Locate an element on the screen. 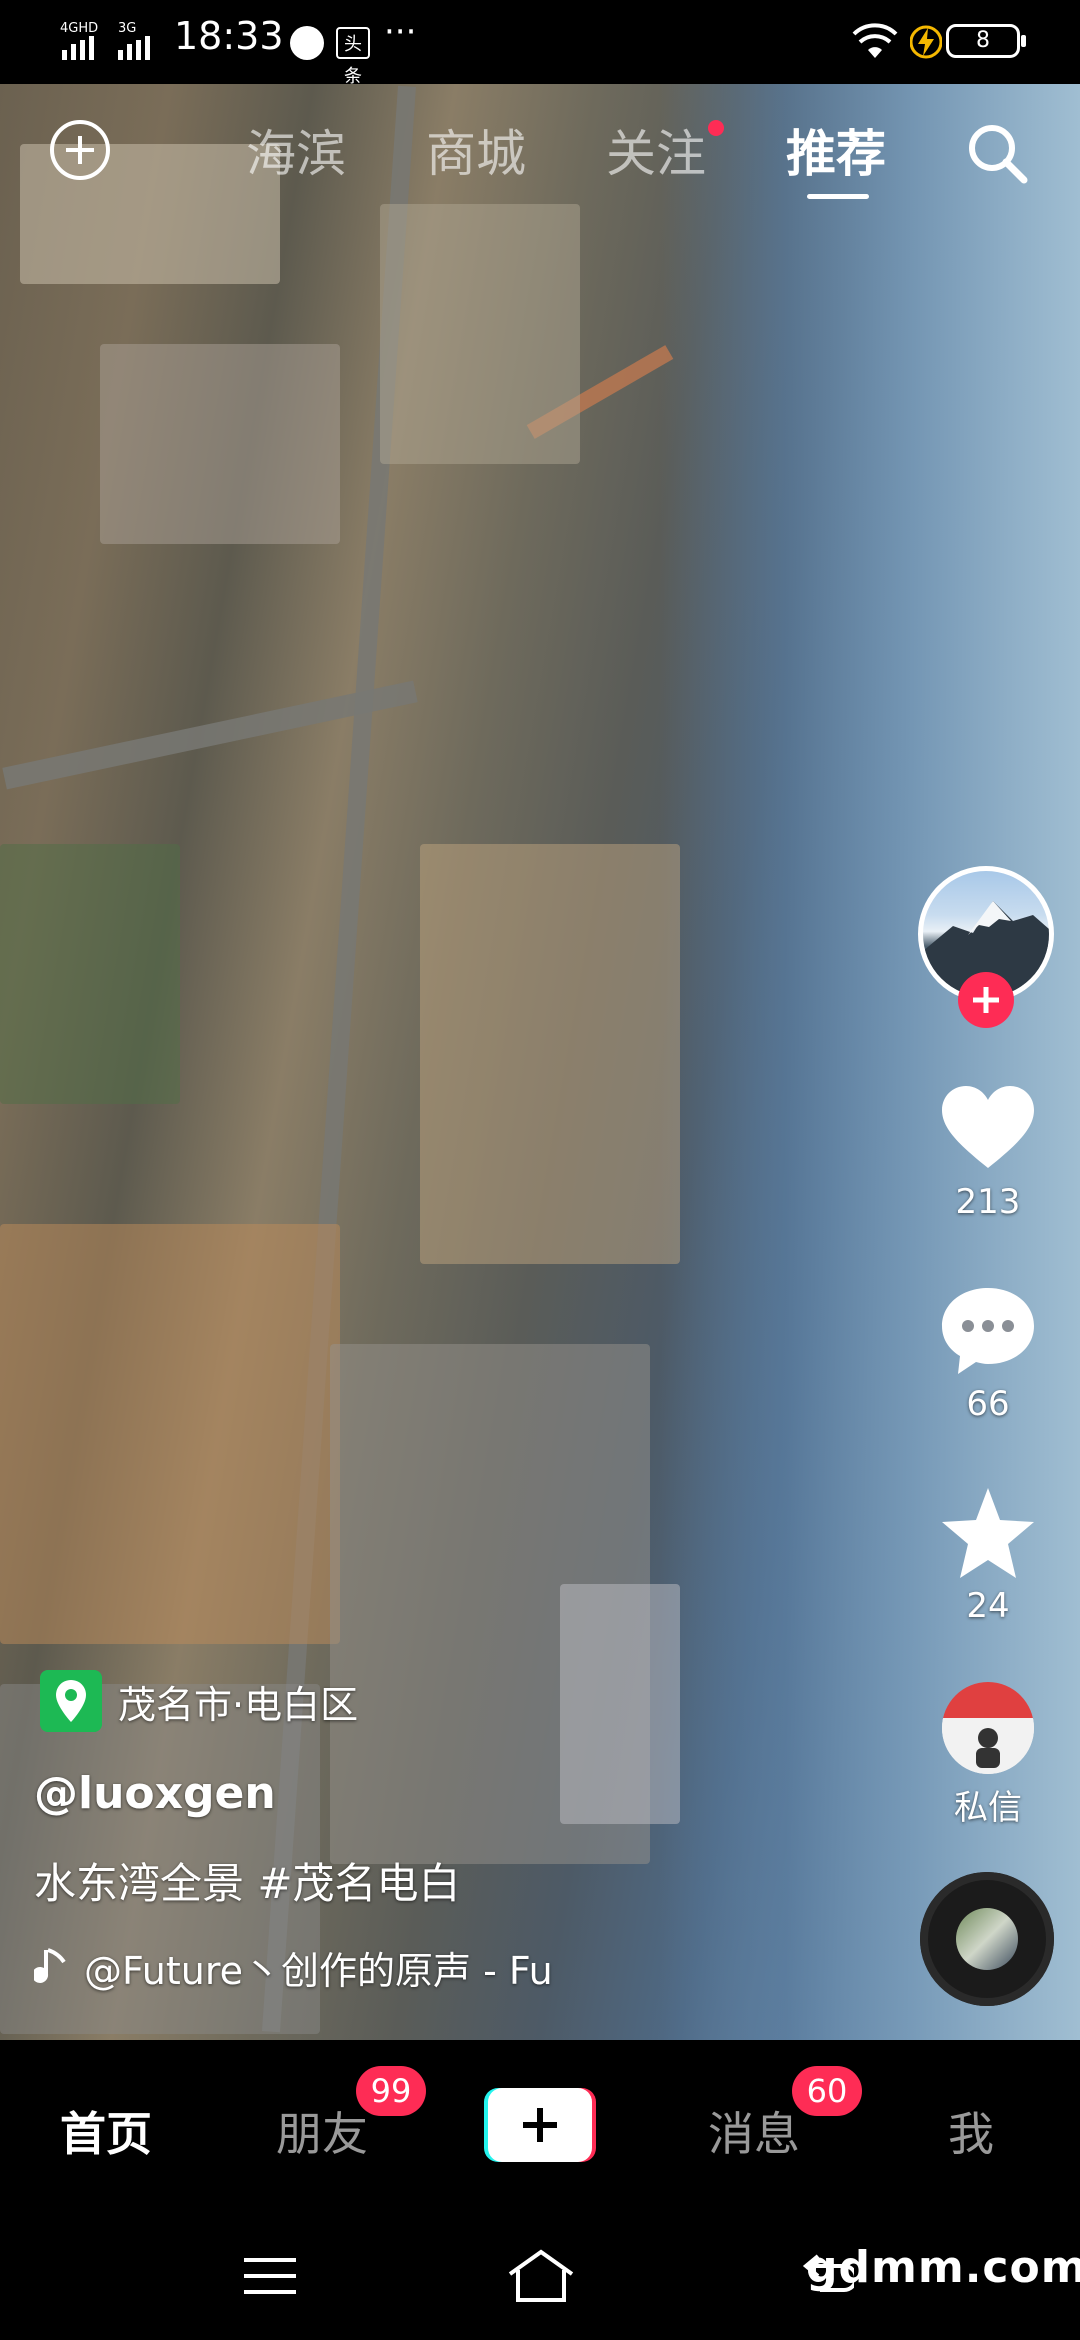 This screenshot has height=2340, width=1080. comment-count: 66 is located at coordinates (988, 1404).